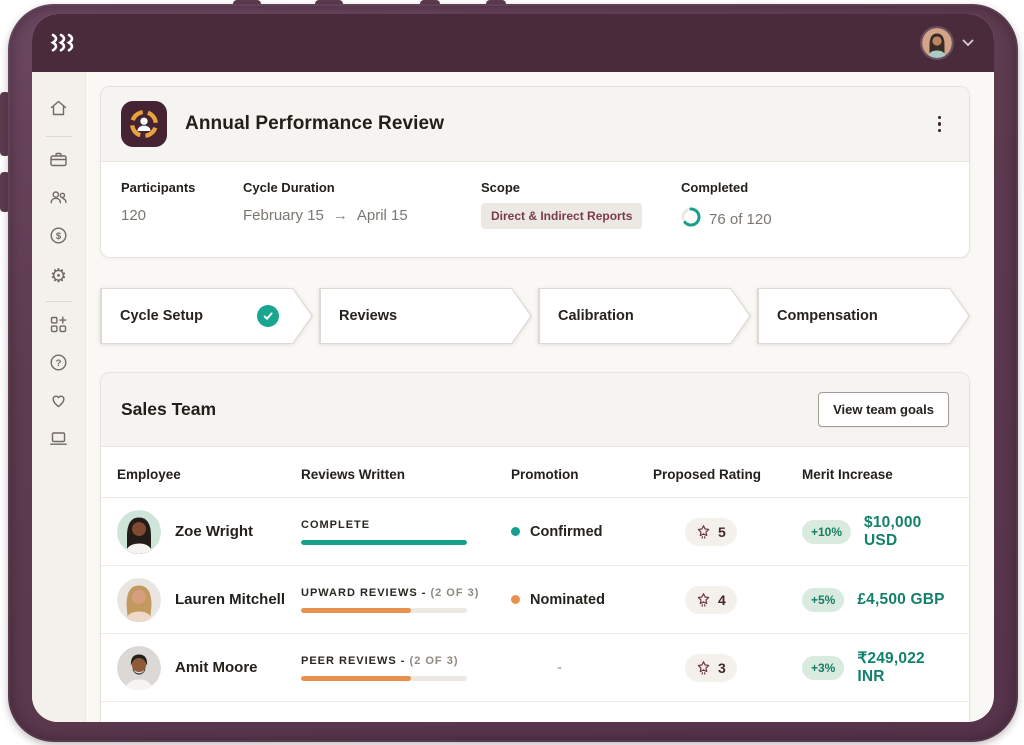 The image size is (1024, 745). I want to click on merit-amount: £4,500 GBP, so click(901, 599).